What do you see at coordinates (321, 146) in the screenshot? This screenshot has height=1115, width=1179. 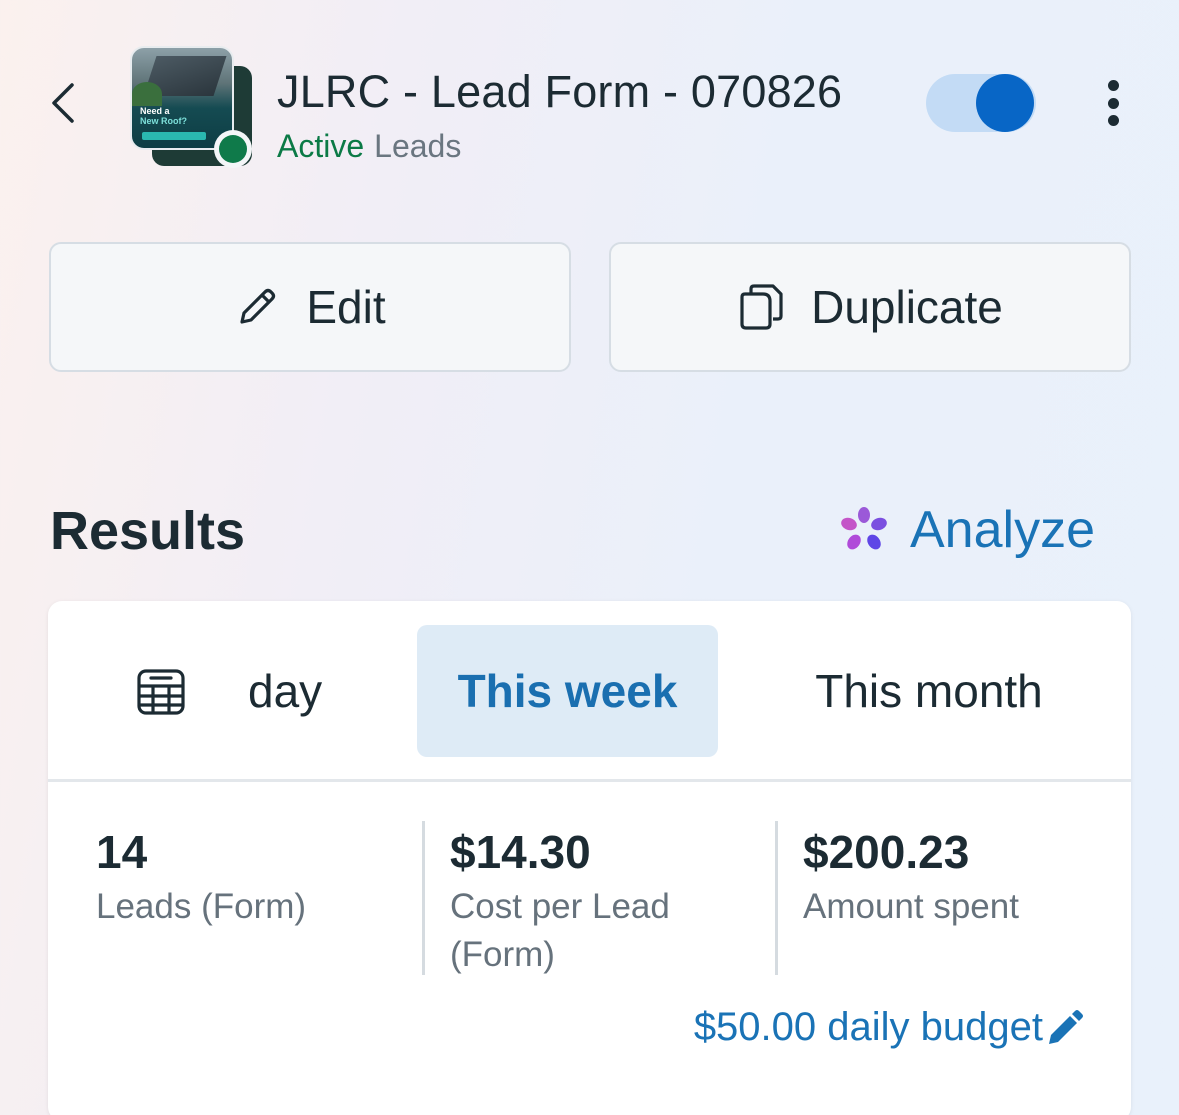 I see `status-label: Active` at bounding box center [321, 146].